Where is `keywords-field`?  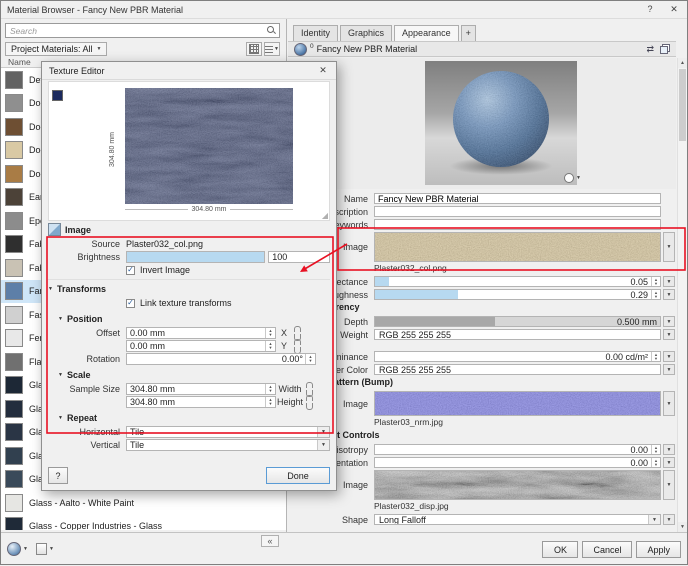 keywords-field is located at coordinates (517, 224).